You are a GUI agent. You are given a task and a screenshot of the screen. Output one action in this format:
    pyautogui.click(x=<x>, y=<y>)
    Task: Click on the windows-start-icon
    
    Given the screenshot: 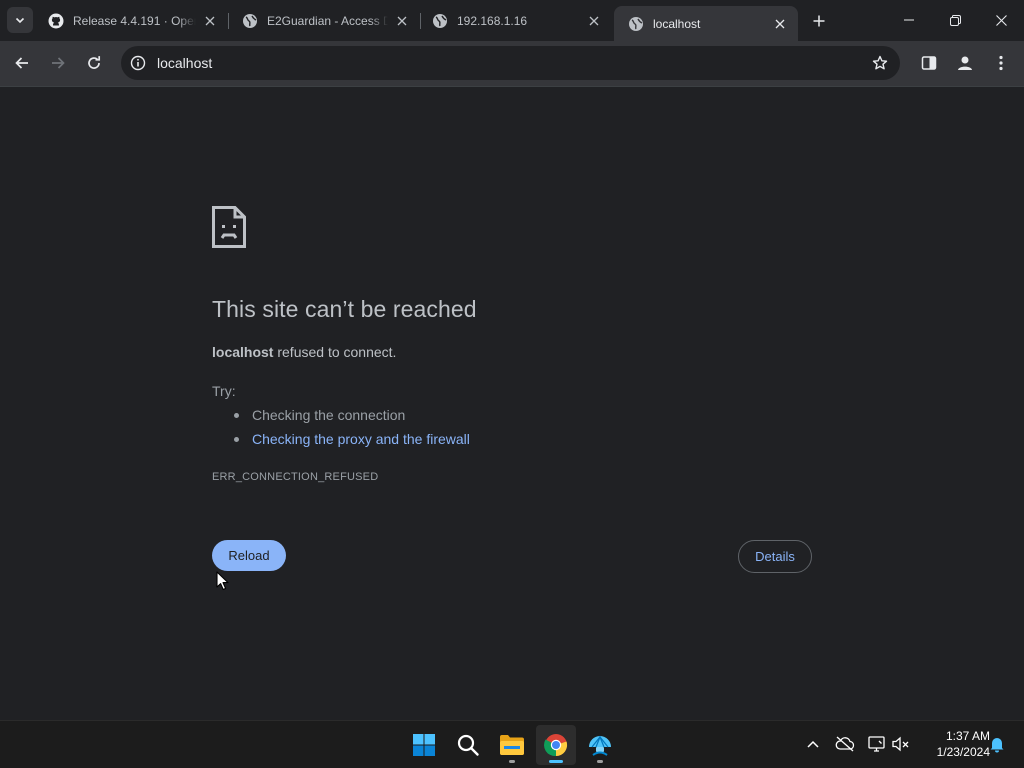 What is the action you would take?
    pyautogui.click(x=424, y=745)
    